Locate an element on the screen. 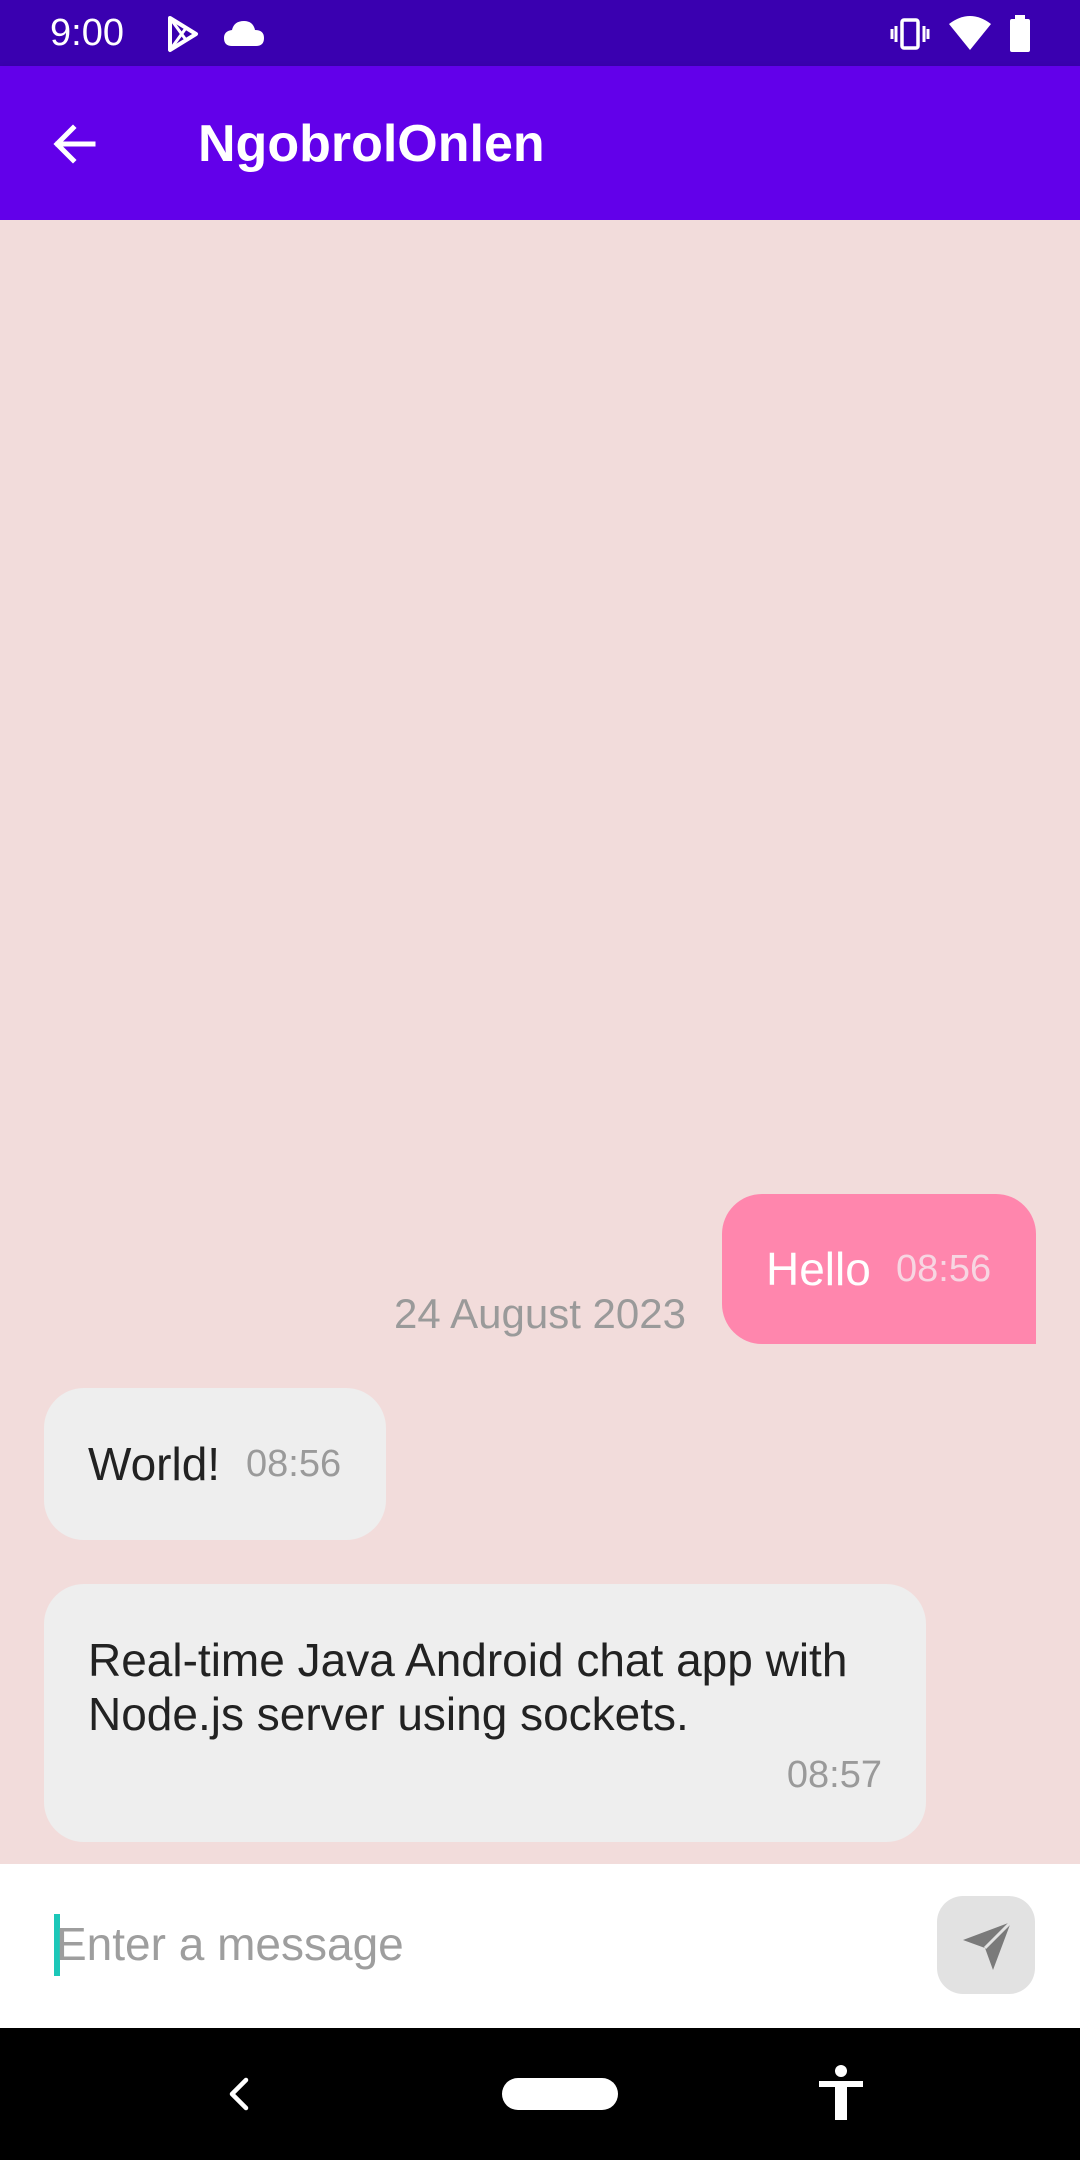  send-icon is located at coordinates (988, 1945).